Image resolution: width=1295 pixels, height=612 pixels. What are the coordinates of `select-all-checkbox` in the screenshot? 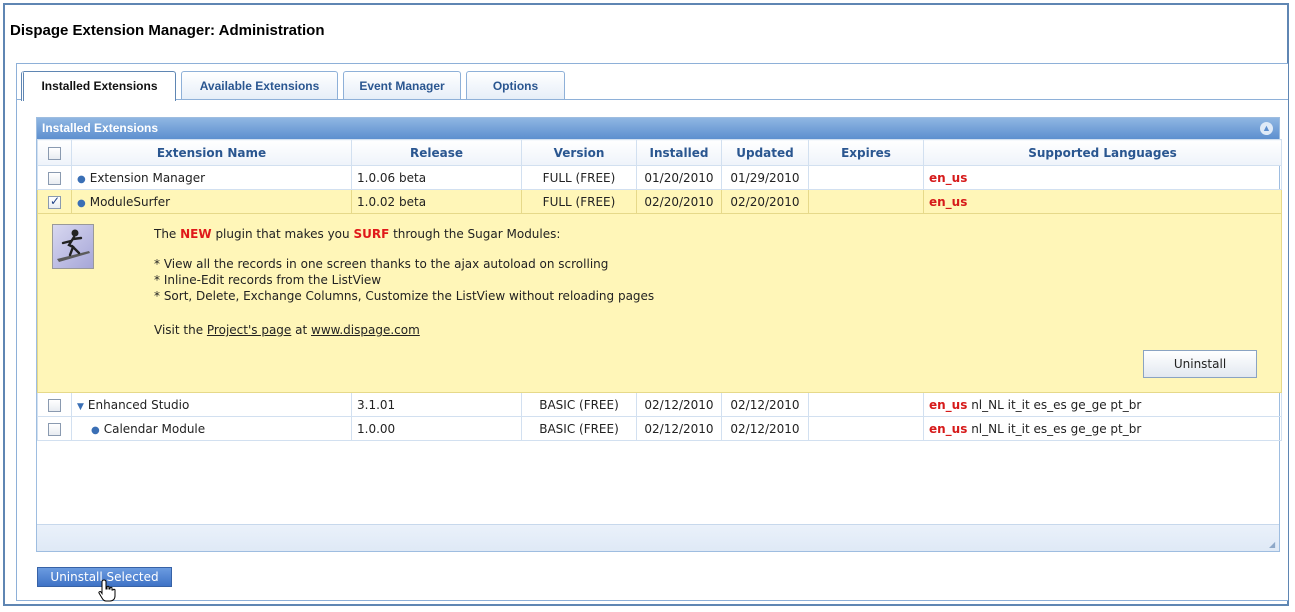 It's located at (54, 153).